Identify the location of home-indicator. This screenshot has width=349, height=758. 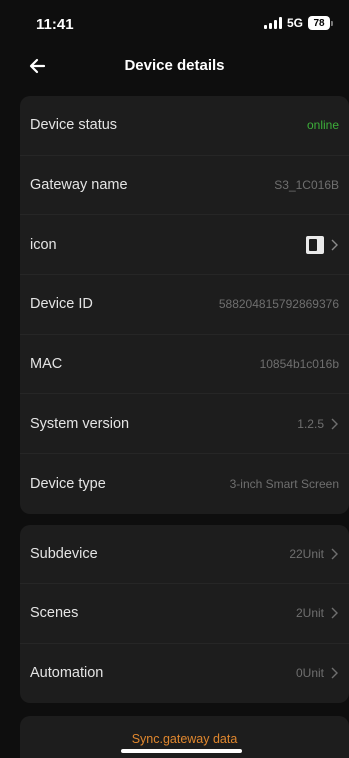
(181, 751).